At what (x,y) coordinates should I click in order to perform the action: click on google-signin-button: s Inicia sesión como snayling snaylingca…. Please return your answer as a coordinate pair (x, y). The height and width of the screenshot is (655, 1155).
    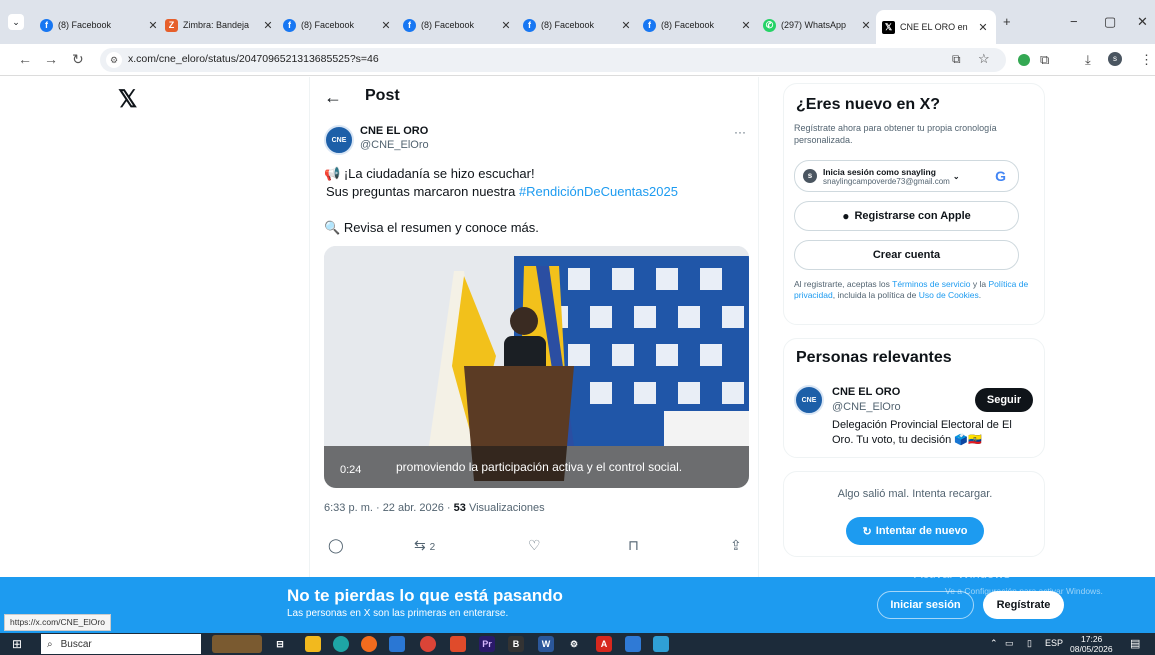
    Looking at the image, I should click on (906, 176).